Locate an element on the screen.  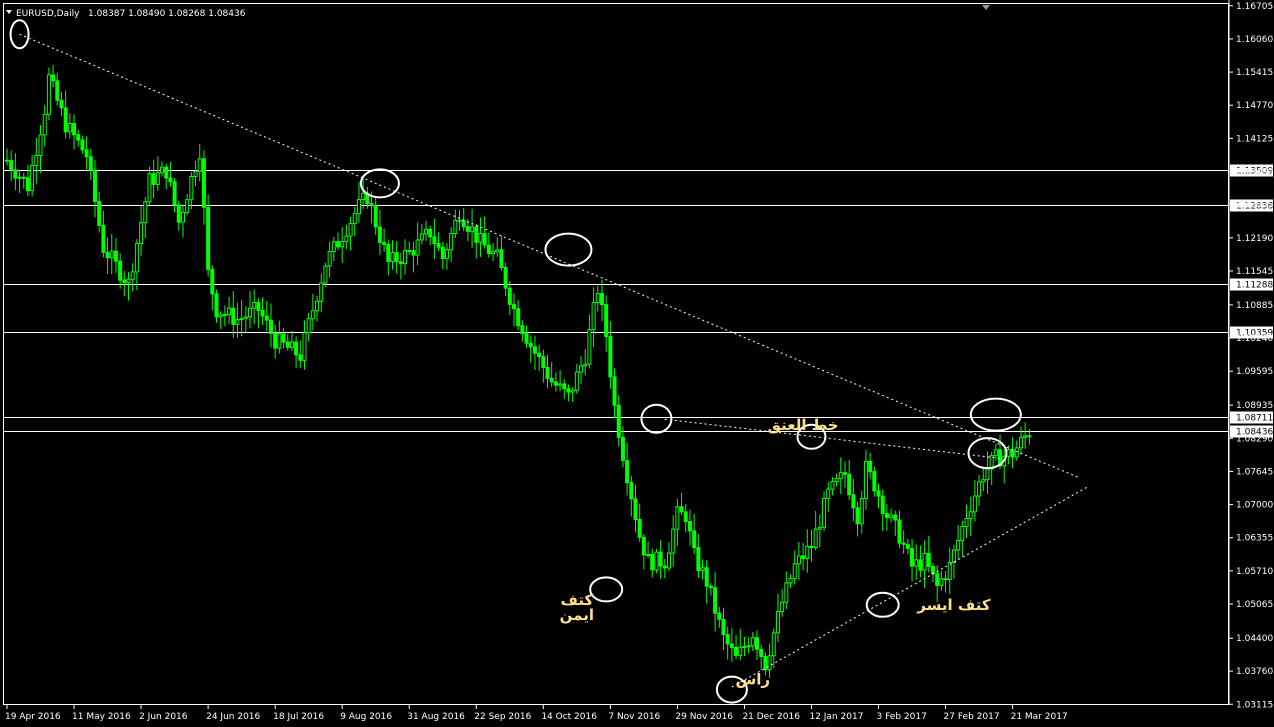
price-tick-label: 1.15415 is located at coordinates (1254, 73).